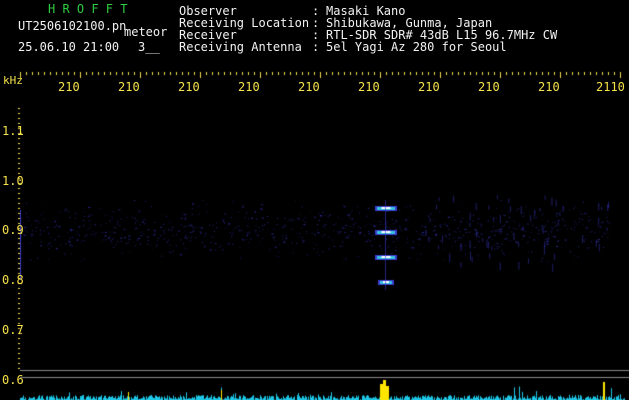 This screenshot has height=400, width=629. Describe the element at coordinates (13, 181) in the screenshot. I see `y-tick-label: 1.0` at that location.